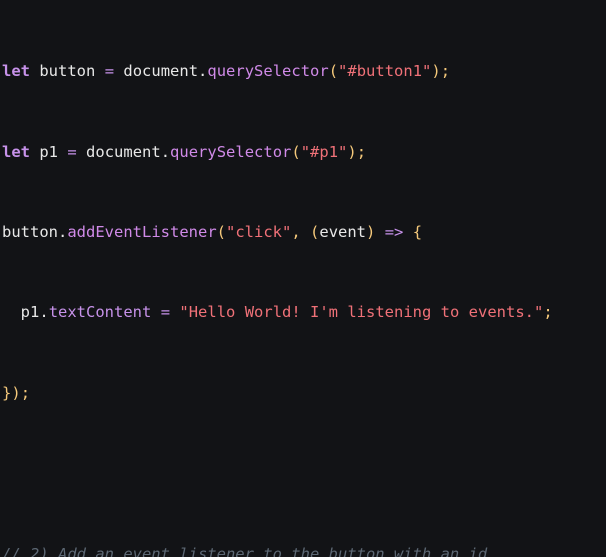 The width and height of the screenshot is (606, 557). Describe the element at coordinates (385, 71) in the screenshot. I see `string-button1: "#button1"` at that location.